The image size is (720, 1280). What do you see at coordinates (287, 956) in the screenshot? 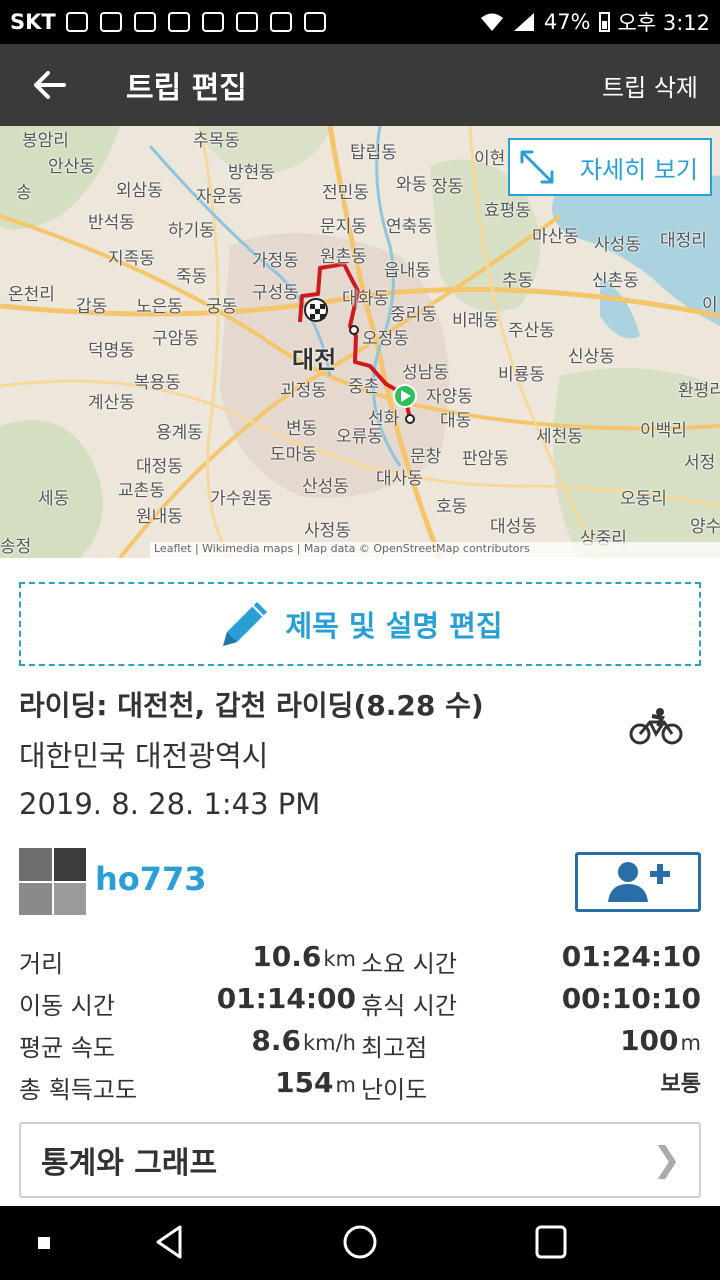
I see `distance-number: 10.6` at bounding box center [287, 956].